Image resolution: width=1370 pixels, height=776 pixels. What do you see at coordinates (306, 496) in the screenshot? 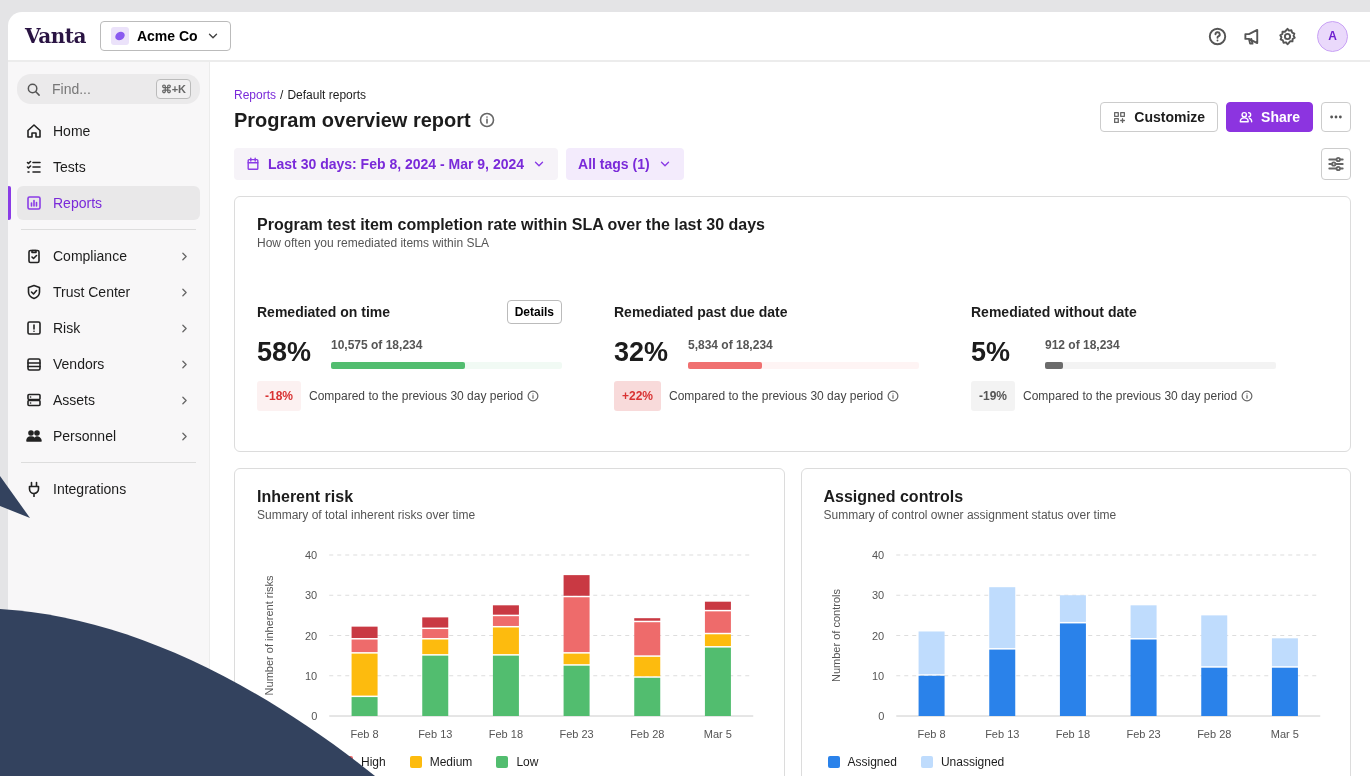
I see `card-title: Inherent risk` at bounding box center [306, 496].